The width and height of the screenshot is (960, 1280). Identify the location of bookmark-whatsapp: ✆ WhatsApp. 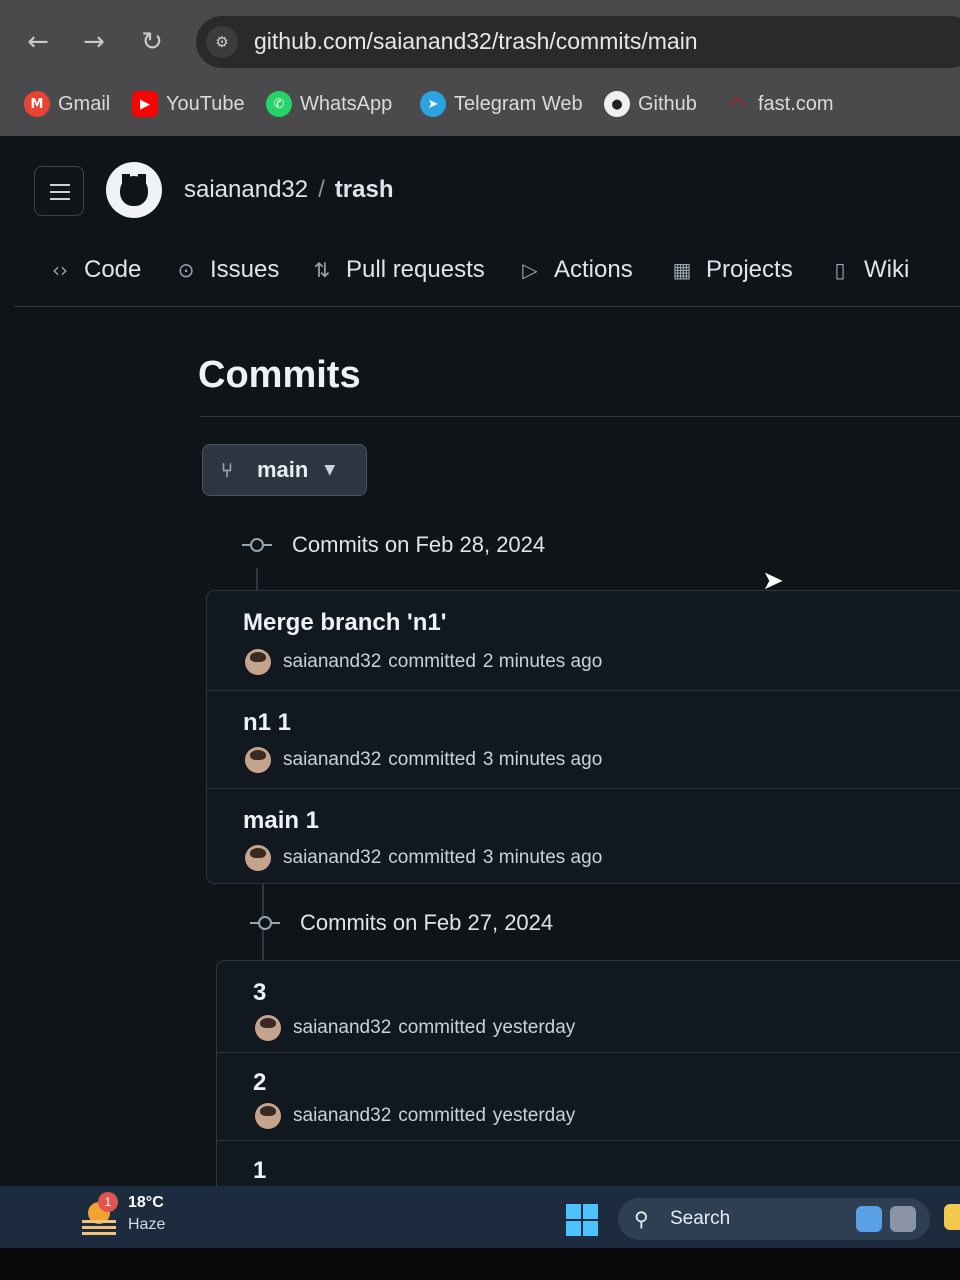
(329, 104).